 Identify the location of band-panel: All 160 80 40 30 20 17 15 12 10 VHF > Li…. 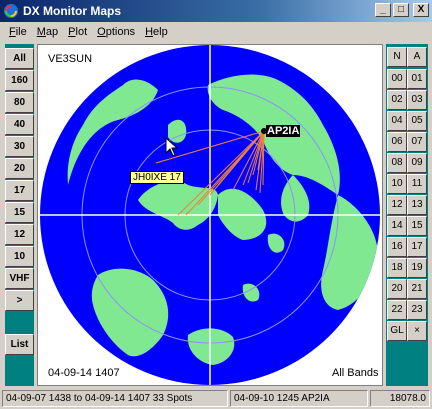
(19, 215).